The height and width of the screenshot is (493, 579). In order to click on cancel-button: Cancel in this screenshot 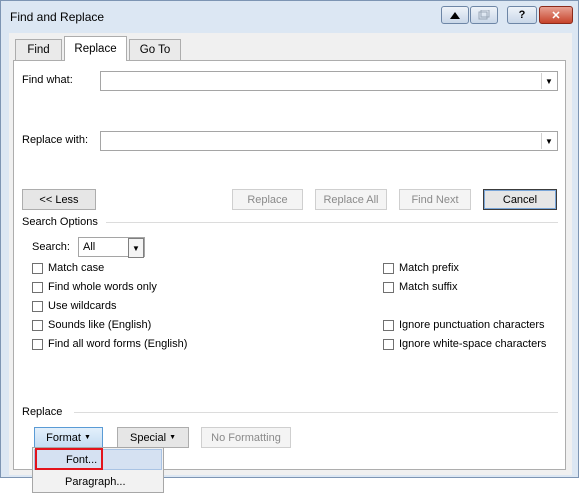, I will do `click(520, 199)`.